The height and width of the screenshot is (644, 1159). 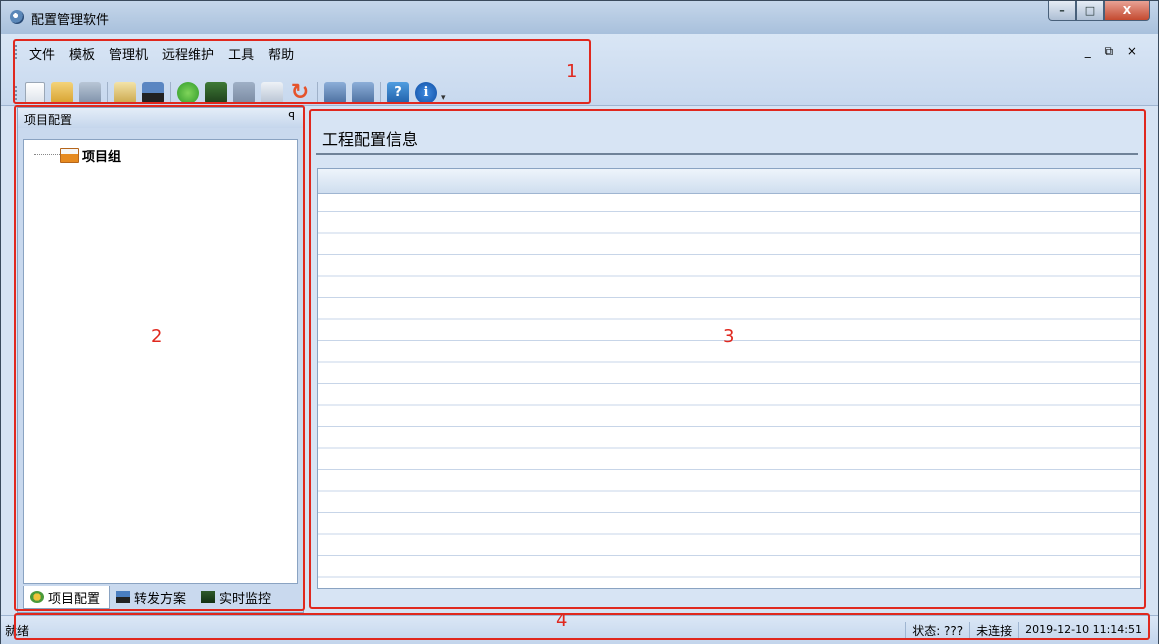 What do you see at coordinates (1090, 11) in the screenshot?
I see `maximize-button: □` at bounding box center [1090, 11].